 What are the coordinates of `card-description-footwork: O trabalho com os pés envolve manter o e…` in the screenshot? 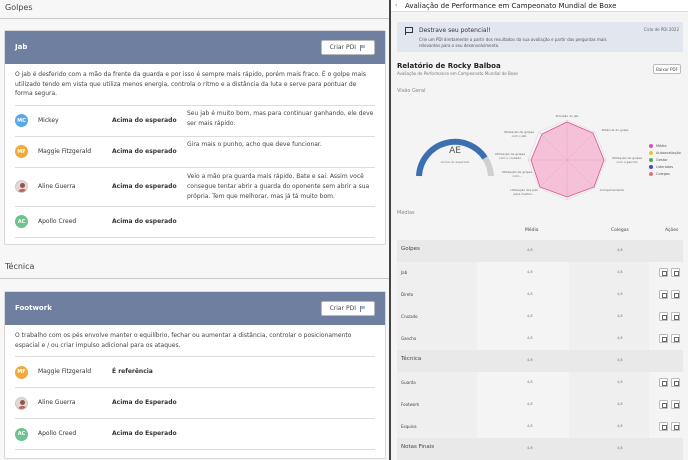 It's located at (183, 340).